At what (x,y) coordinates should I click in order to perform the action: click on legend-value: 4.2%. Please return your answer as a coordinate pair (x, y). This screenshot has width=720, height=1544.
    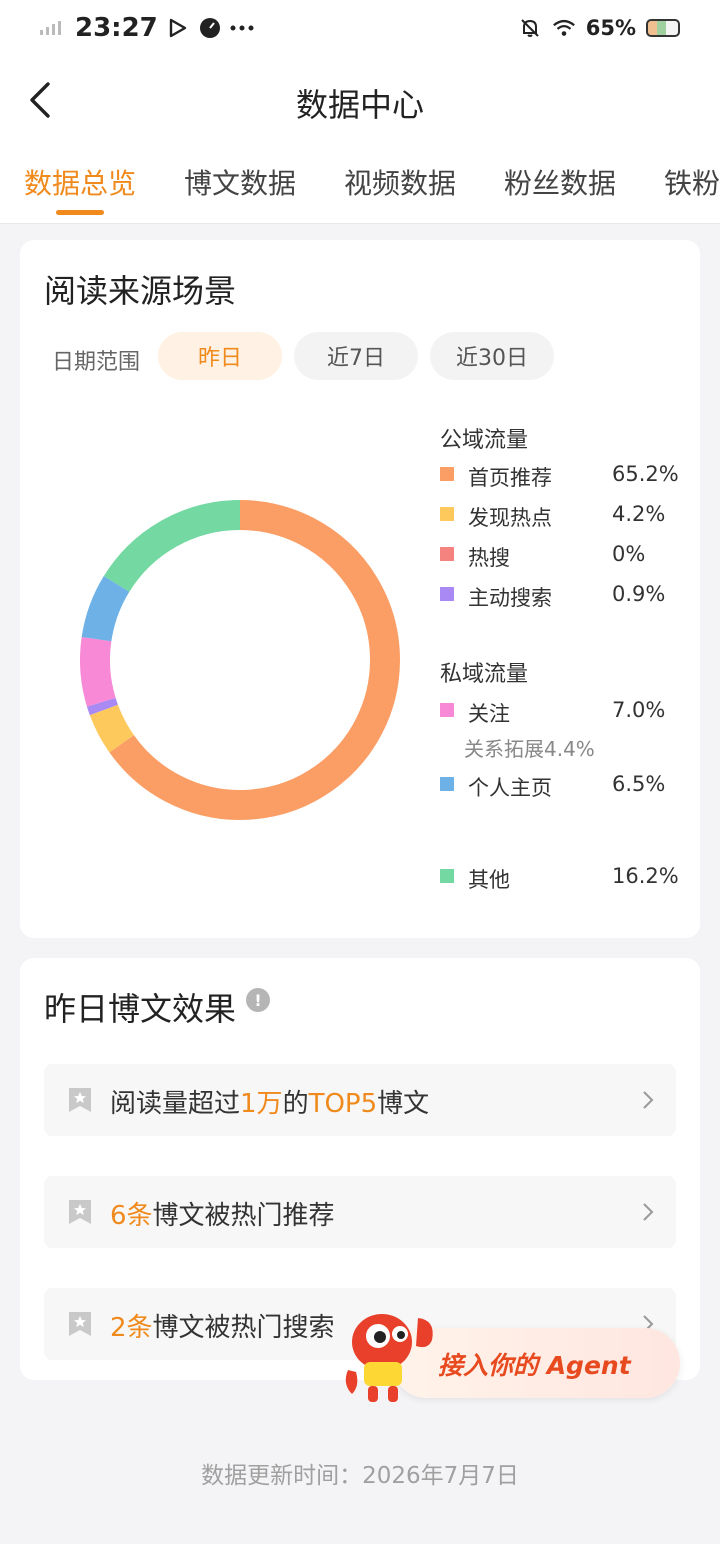
    Looking at the image, I should click on (639, 514).